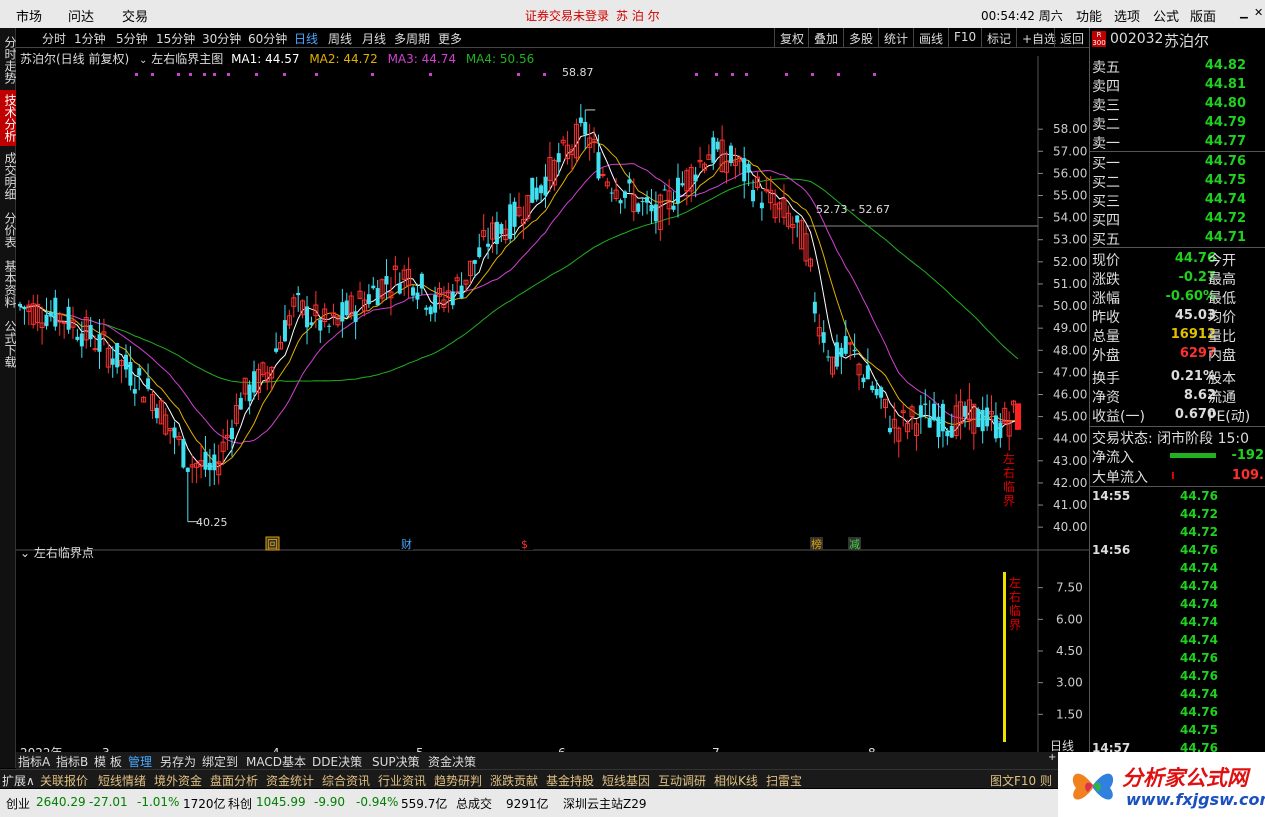 Image resolution: width=1265 pixels, height=817 pixels. What do you see at coordinates (90, 38) in the screenshot?
I see `period-1min: 1分钟` at bounding box center [90, 38].